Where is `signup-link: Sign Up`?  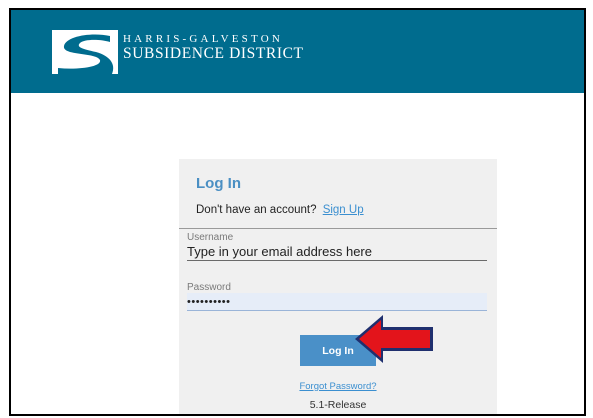
signup-link: Sign Up is located at coordinates (343, 210).